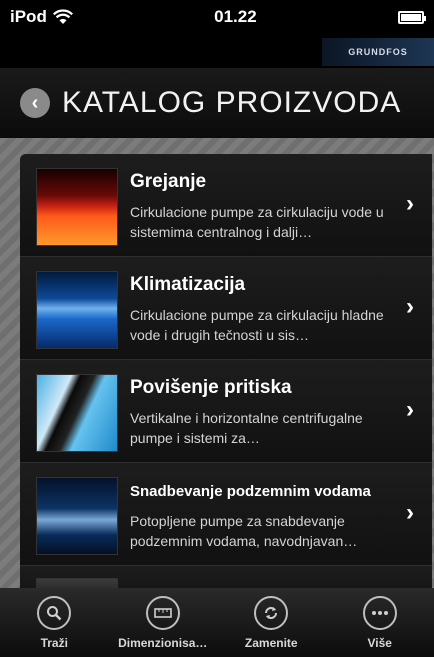  I want to click on title-bar: ‹ KATALOG PROIZVODA, so click(217, 103).